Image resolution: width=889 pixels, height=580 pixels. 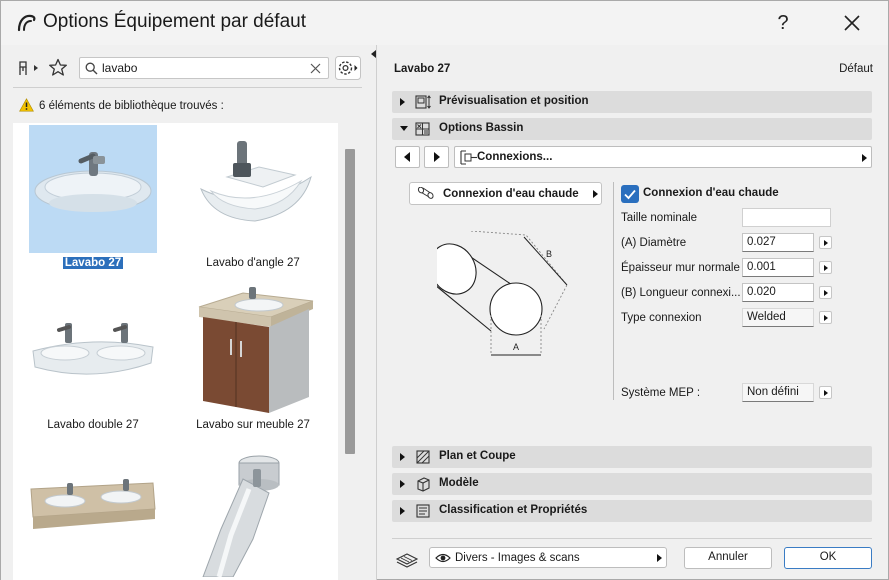 What do you see at coordinates (26, 23) in the screenshot?
I see `app-logo-icon` at bounding box center [26, 23].